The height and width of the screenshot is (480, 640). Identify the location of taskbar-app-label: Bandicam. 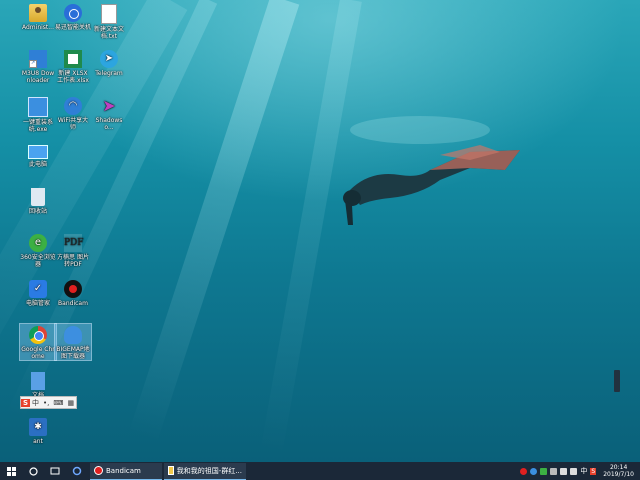
(123, 470).